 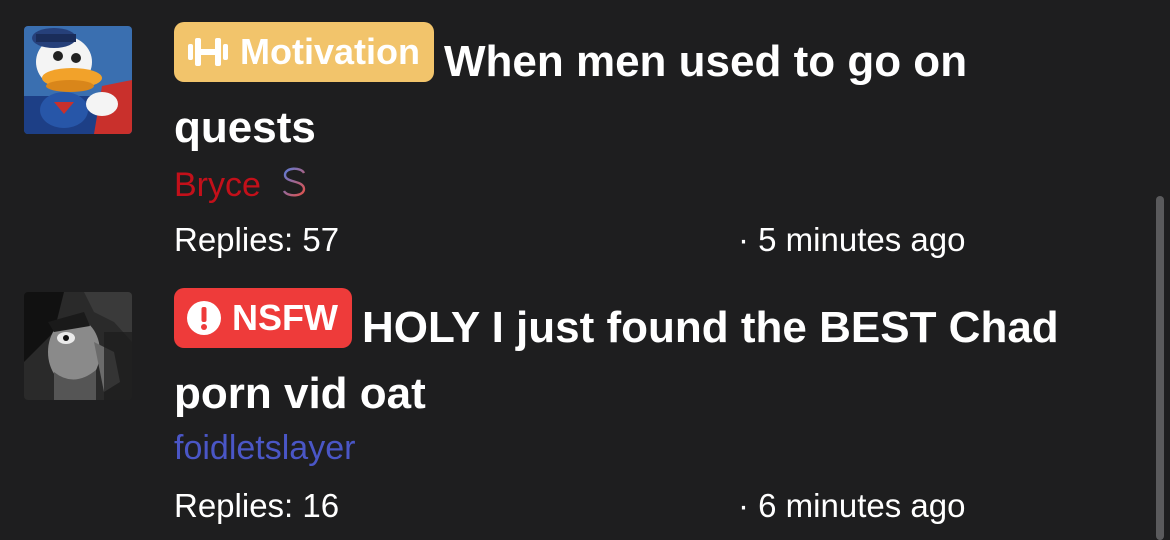 I want to click on thread-author: foidletslayer, so click(x=264, y=448).